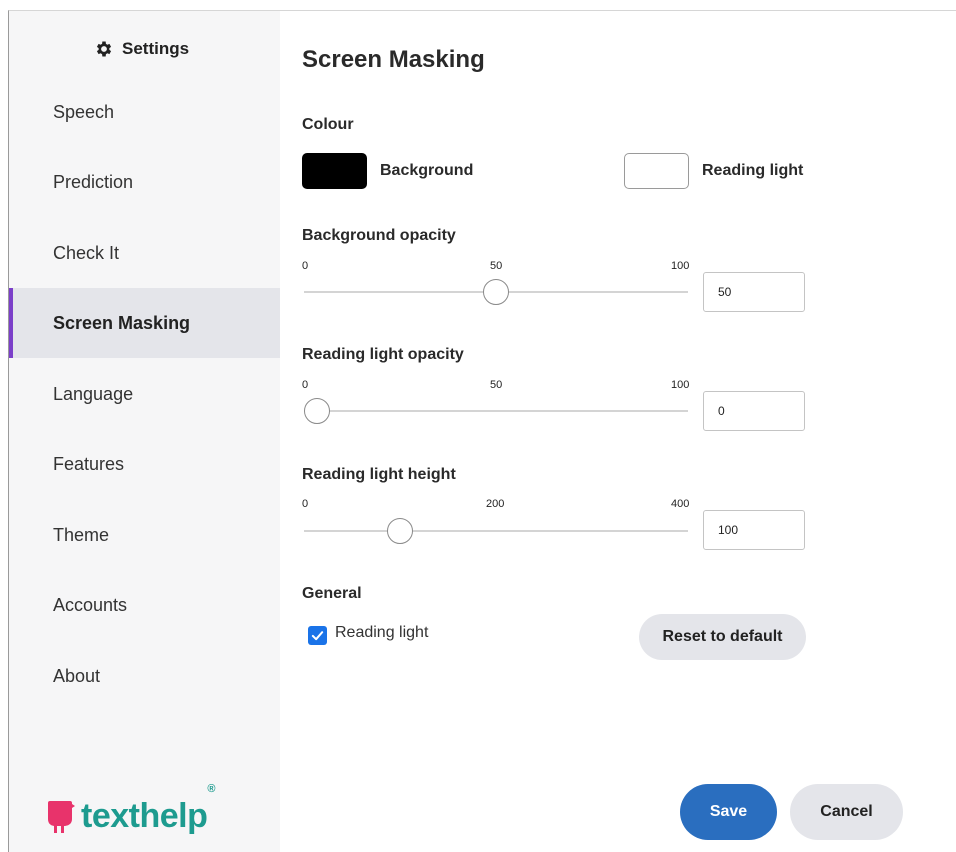  What do you see at coordinates (144, 816) in the screenshot?
I see `logo-wordmark-text: texthelp` at bounding box center [144, 816].